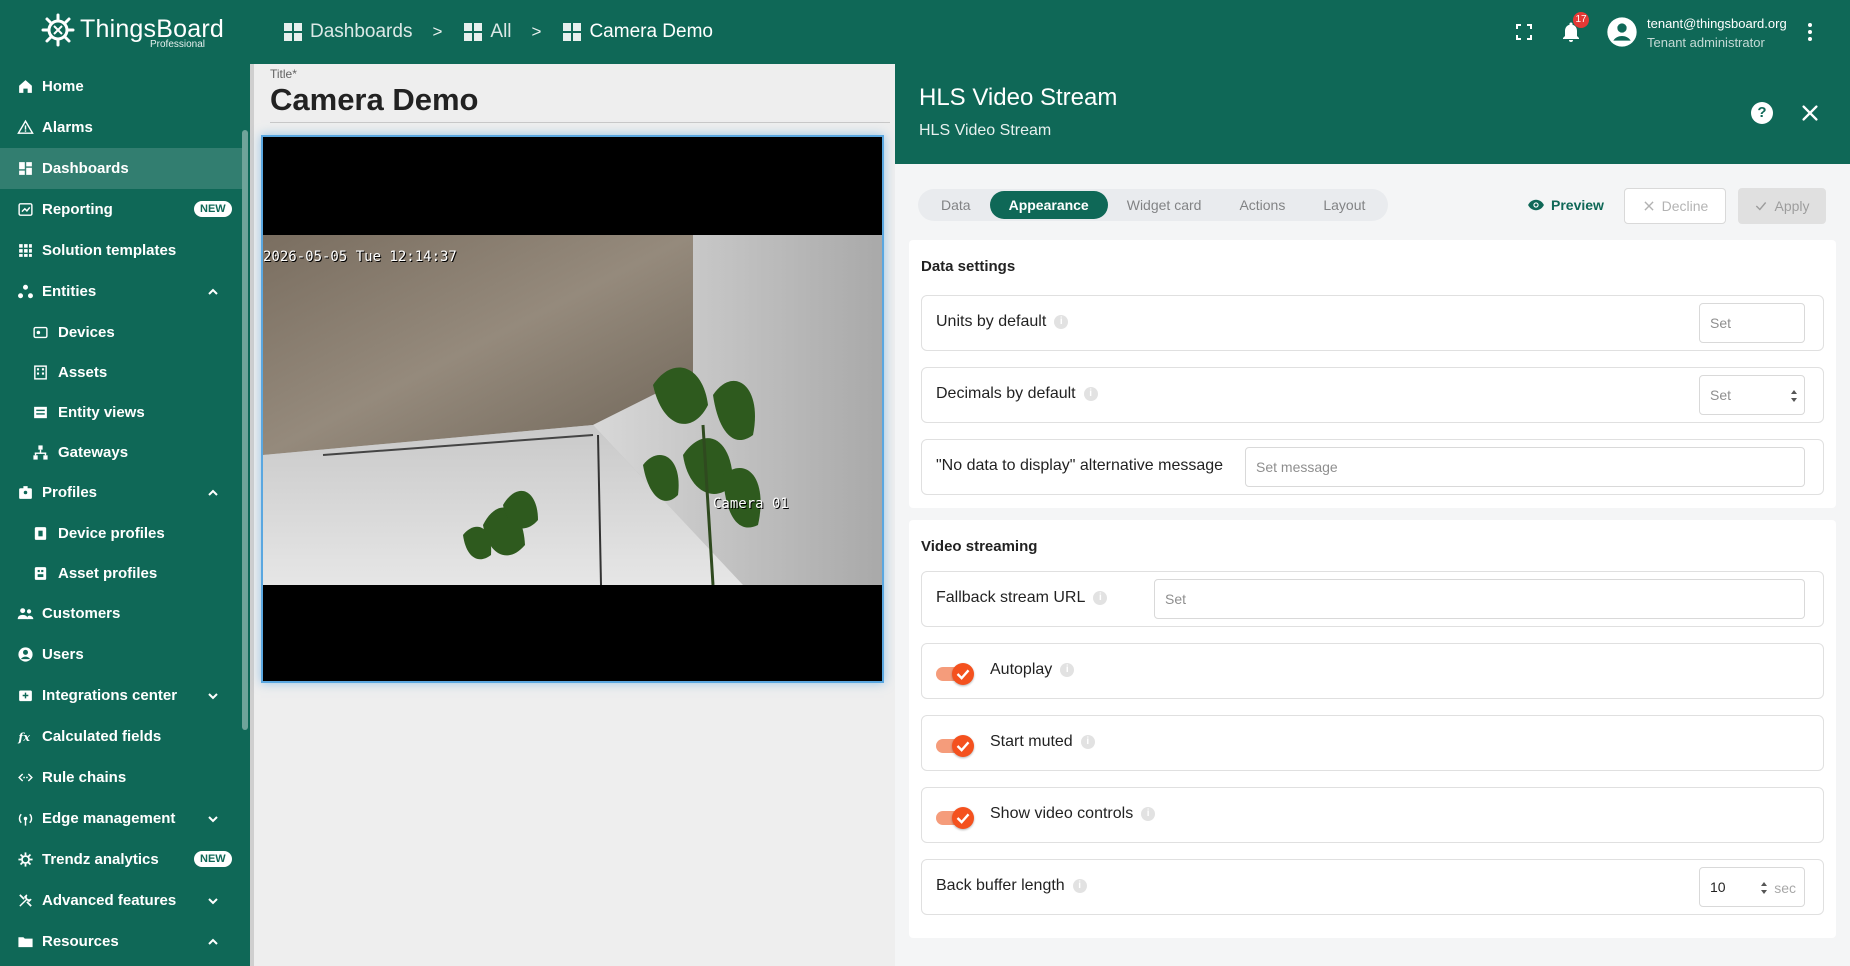 The width and height of the screenshot is (1850, 966). What do you see at coordinates (25, 900) in the screenshot?
I see `tools-icon` at bounding box center [25, 900].